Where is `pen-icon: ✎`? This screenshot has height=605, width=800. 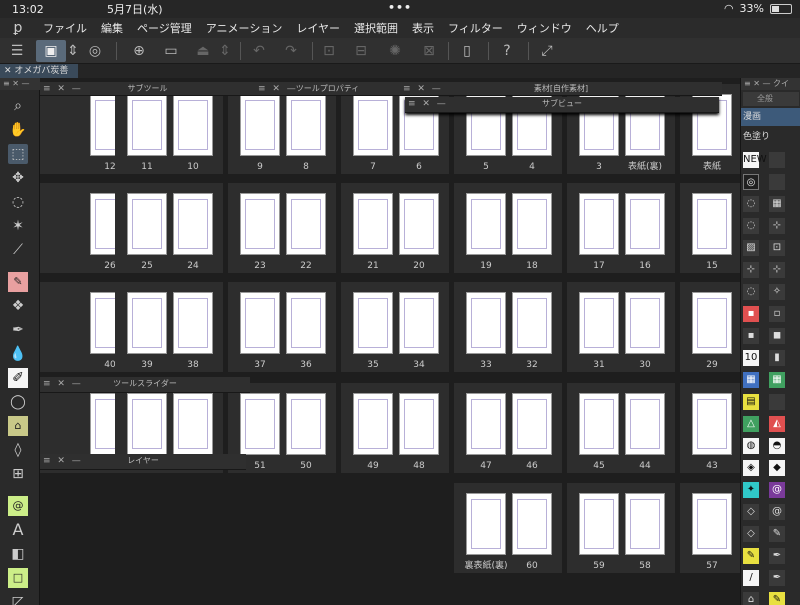 pen-icon: ✎ is located at coordinates (18, 282).